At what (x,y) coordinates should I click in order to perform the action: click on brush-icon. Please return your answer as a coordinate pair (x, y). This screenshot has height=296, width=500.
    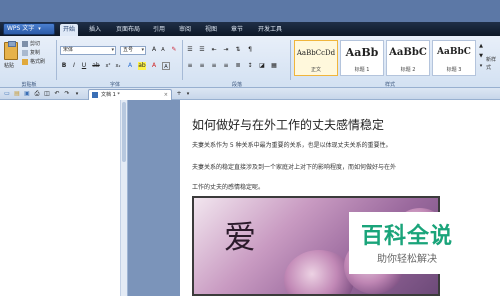
    Looking at the image, I should click on (25, 61).